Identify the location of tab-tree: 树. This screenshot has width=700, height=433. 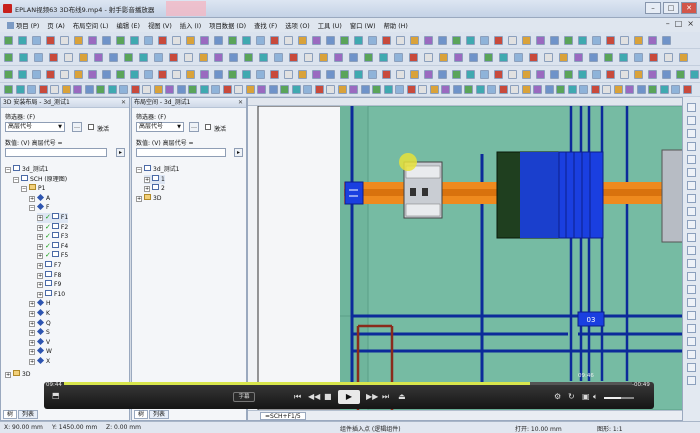
(141, 414).